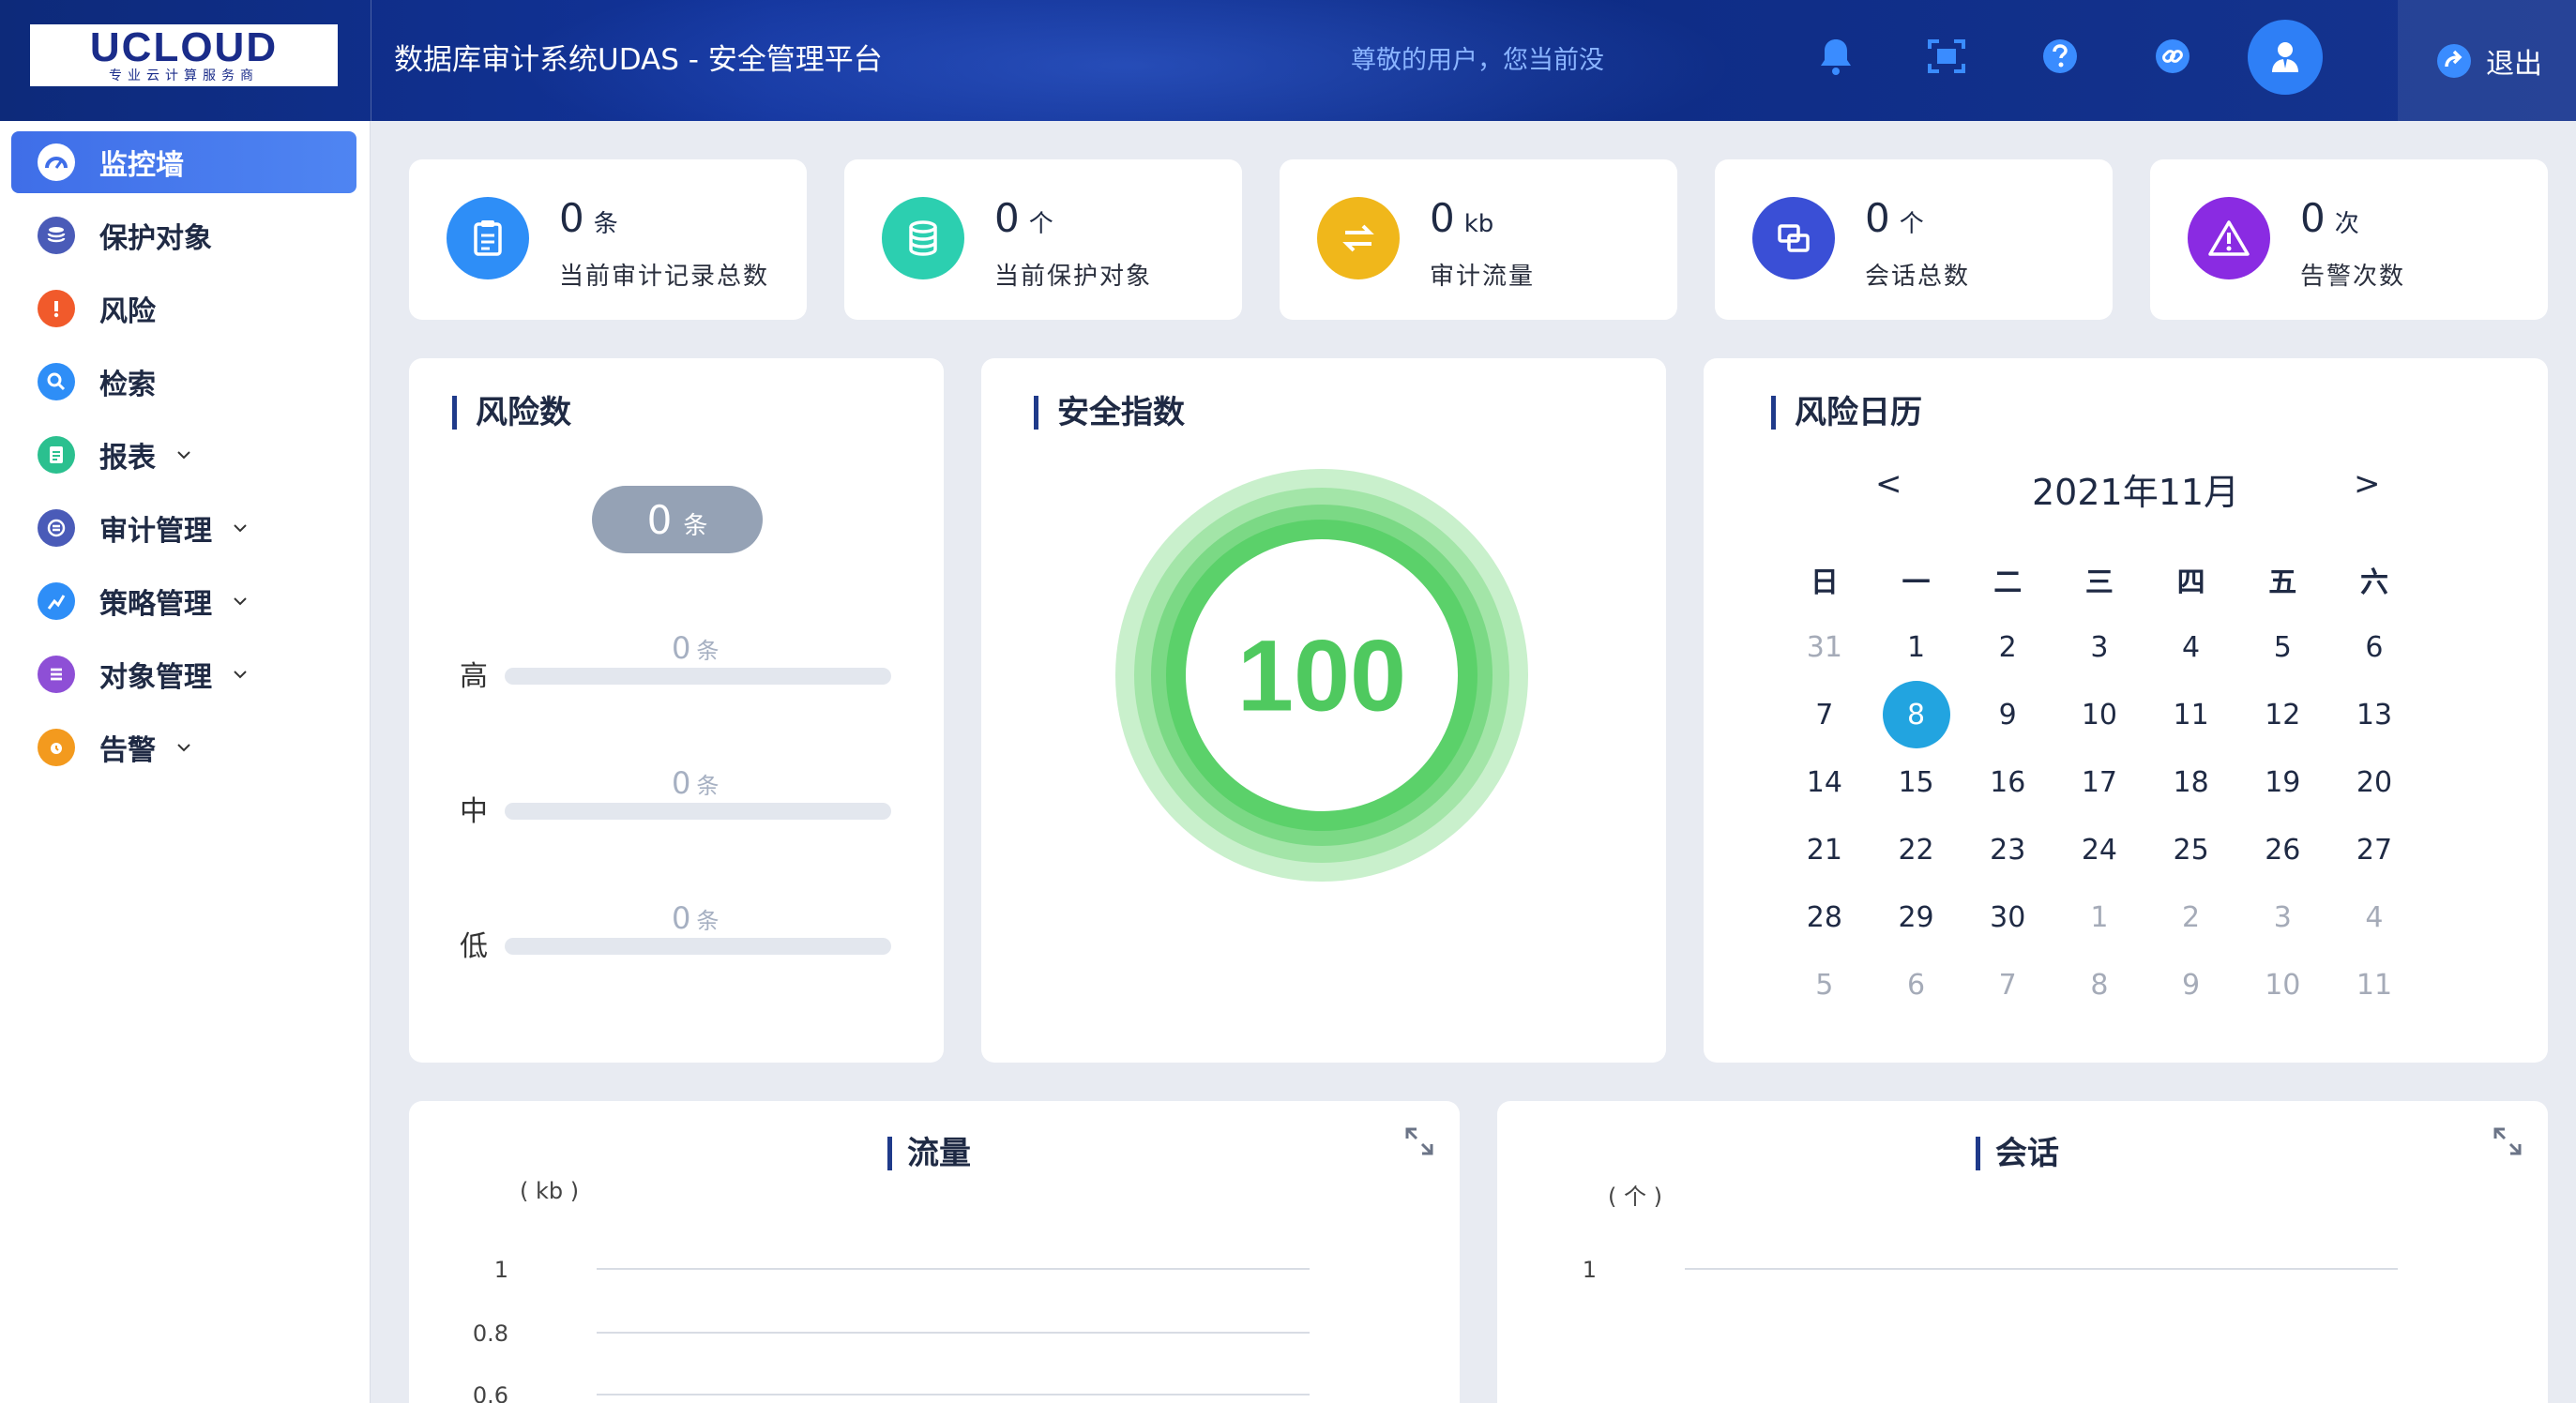 Image resolution: width=2576 pixels, height=1403 pixels. What do you see at coordinates (934, 1252) in the screenshot?
I see `traffic-chart-card: 流量 ( kb ) 1 0.8 0.6` at bounding box center [934, 1252].